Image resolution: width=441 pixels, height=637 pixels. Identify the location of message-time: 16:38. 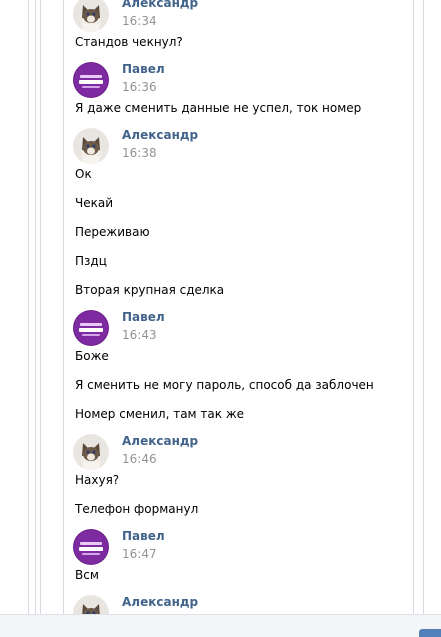
(139, 153).